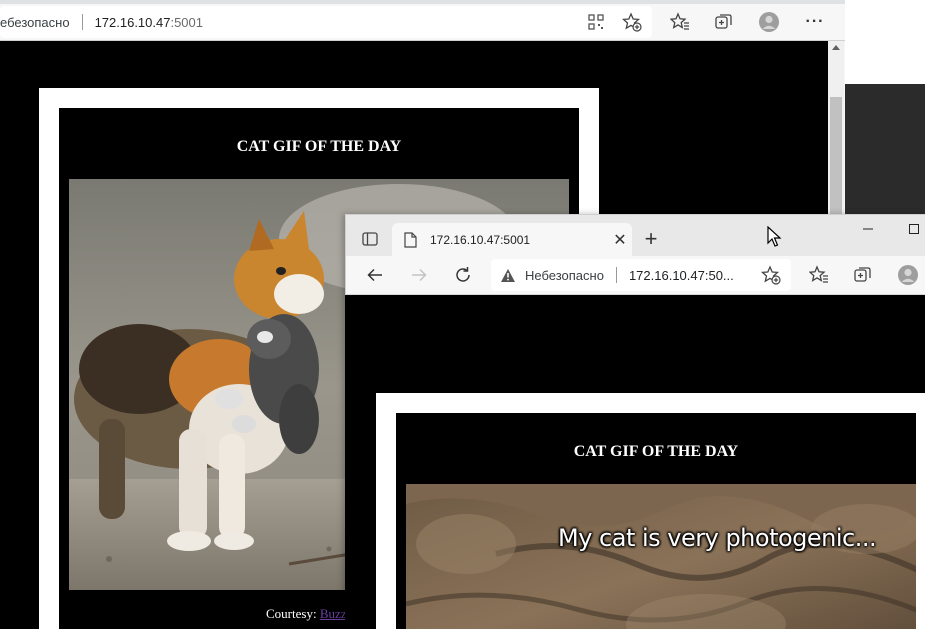 The width and height of the screenshot is (925, 629). What do you see at coordinates (913, 229) in the screenshot?
I see `maximize-icon` at bounding box center [913, 229].